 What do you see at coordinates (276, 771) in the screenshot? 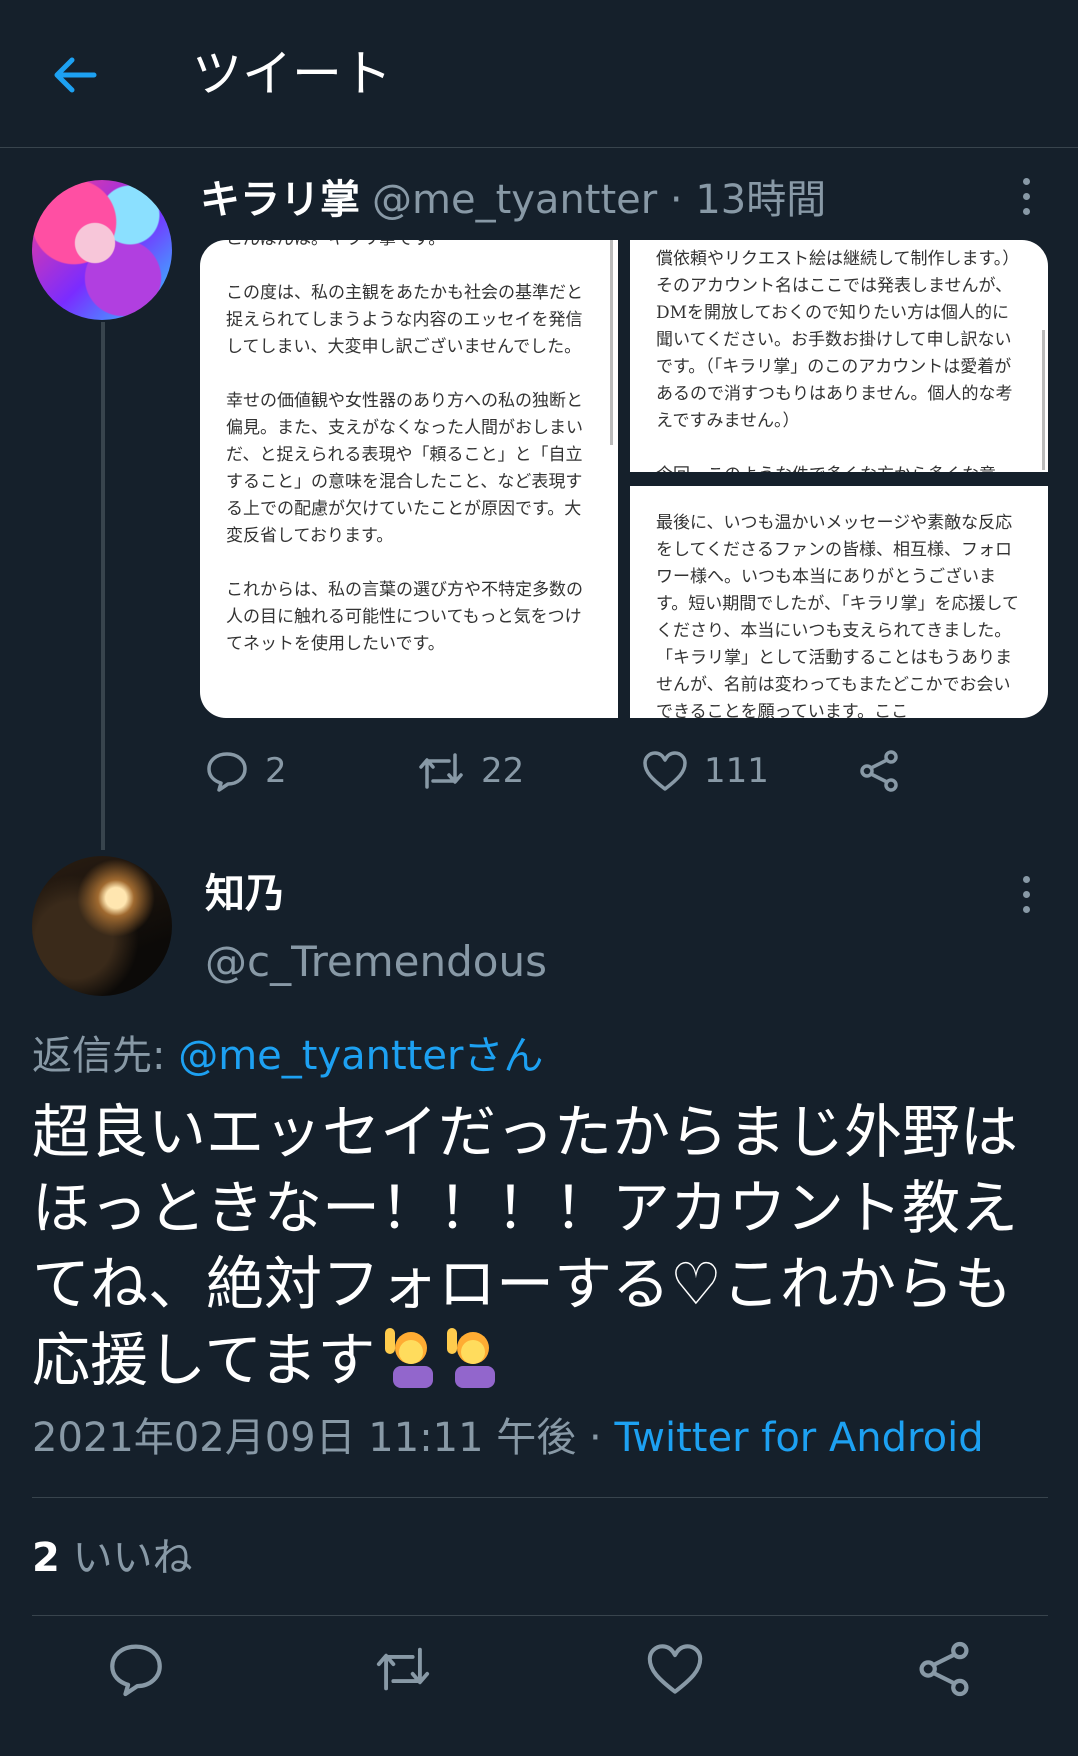
I see `reply-count: 2` at bounding box center [276, 771].